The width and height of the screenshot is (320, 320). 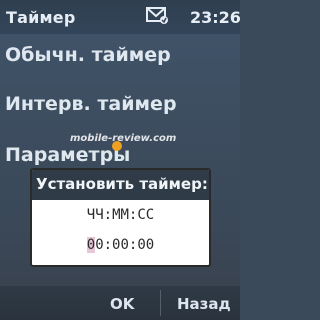 I want to click on ok-softkey: OK, so click(x=122, y=304).